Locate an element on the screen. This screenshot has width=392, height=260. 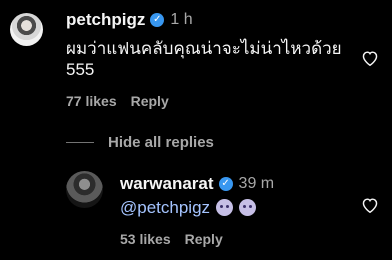
reply-username: warwanarat is located at coordinates (167, 184).